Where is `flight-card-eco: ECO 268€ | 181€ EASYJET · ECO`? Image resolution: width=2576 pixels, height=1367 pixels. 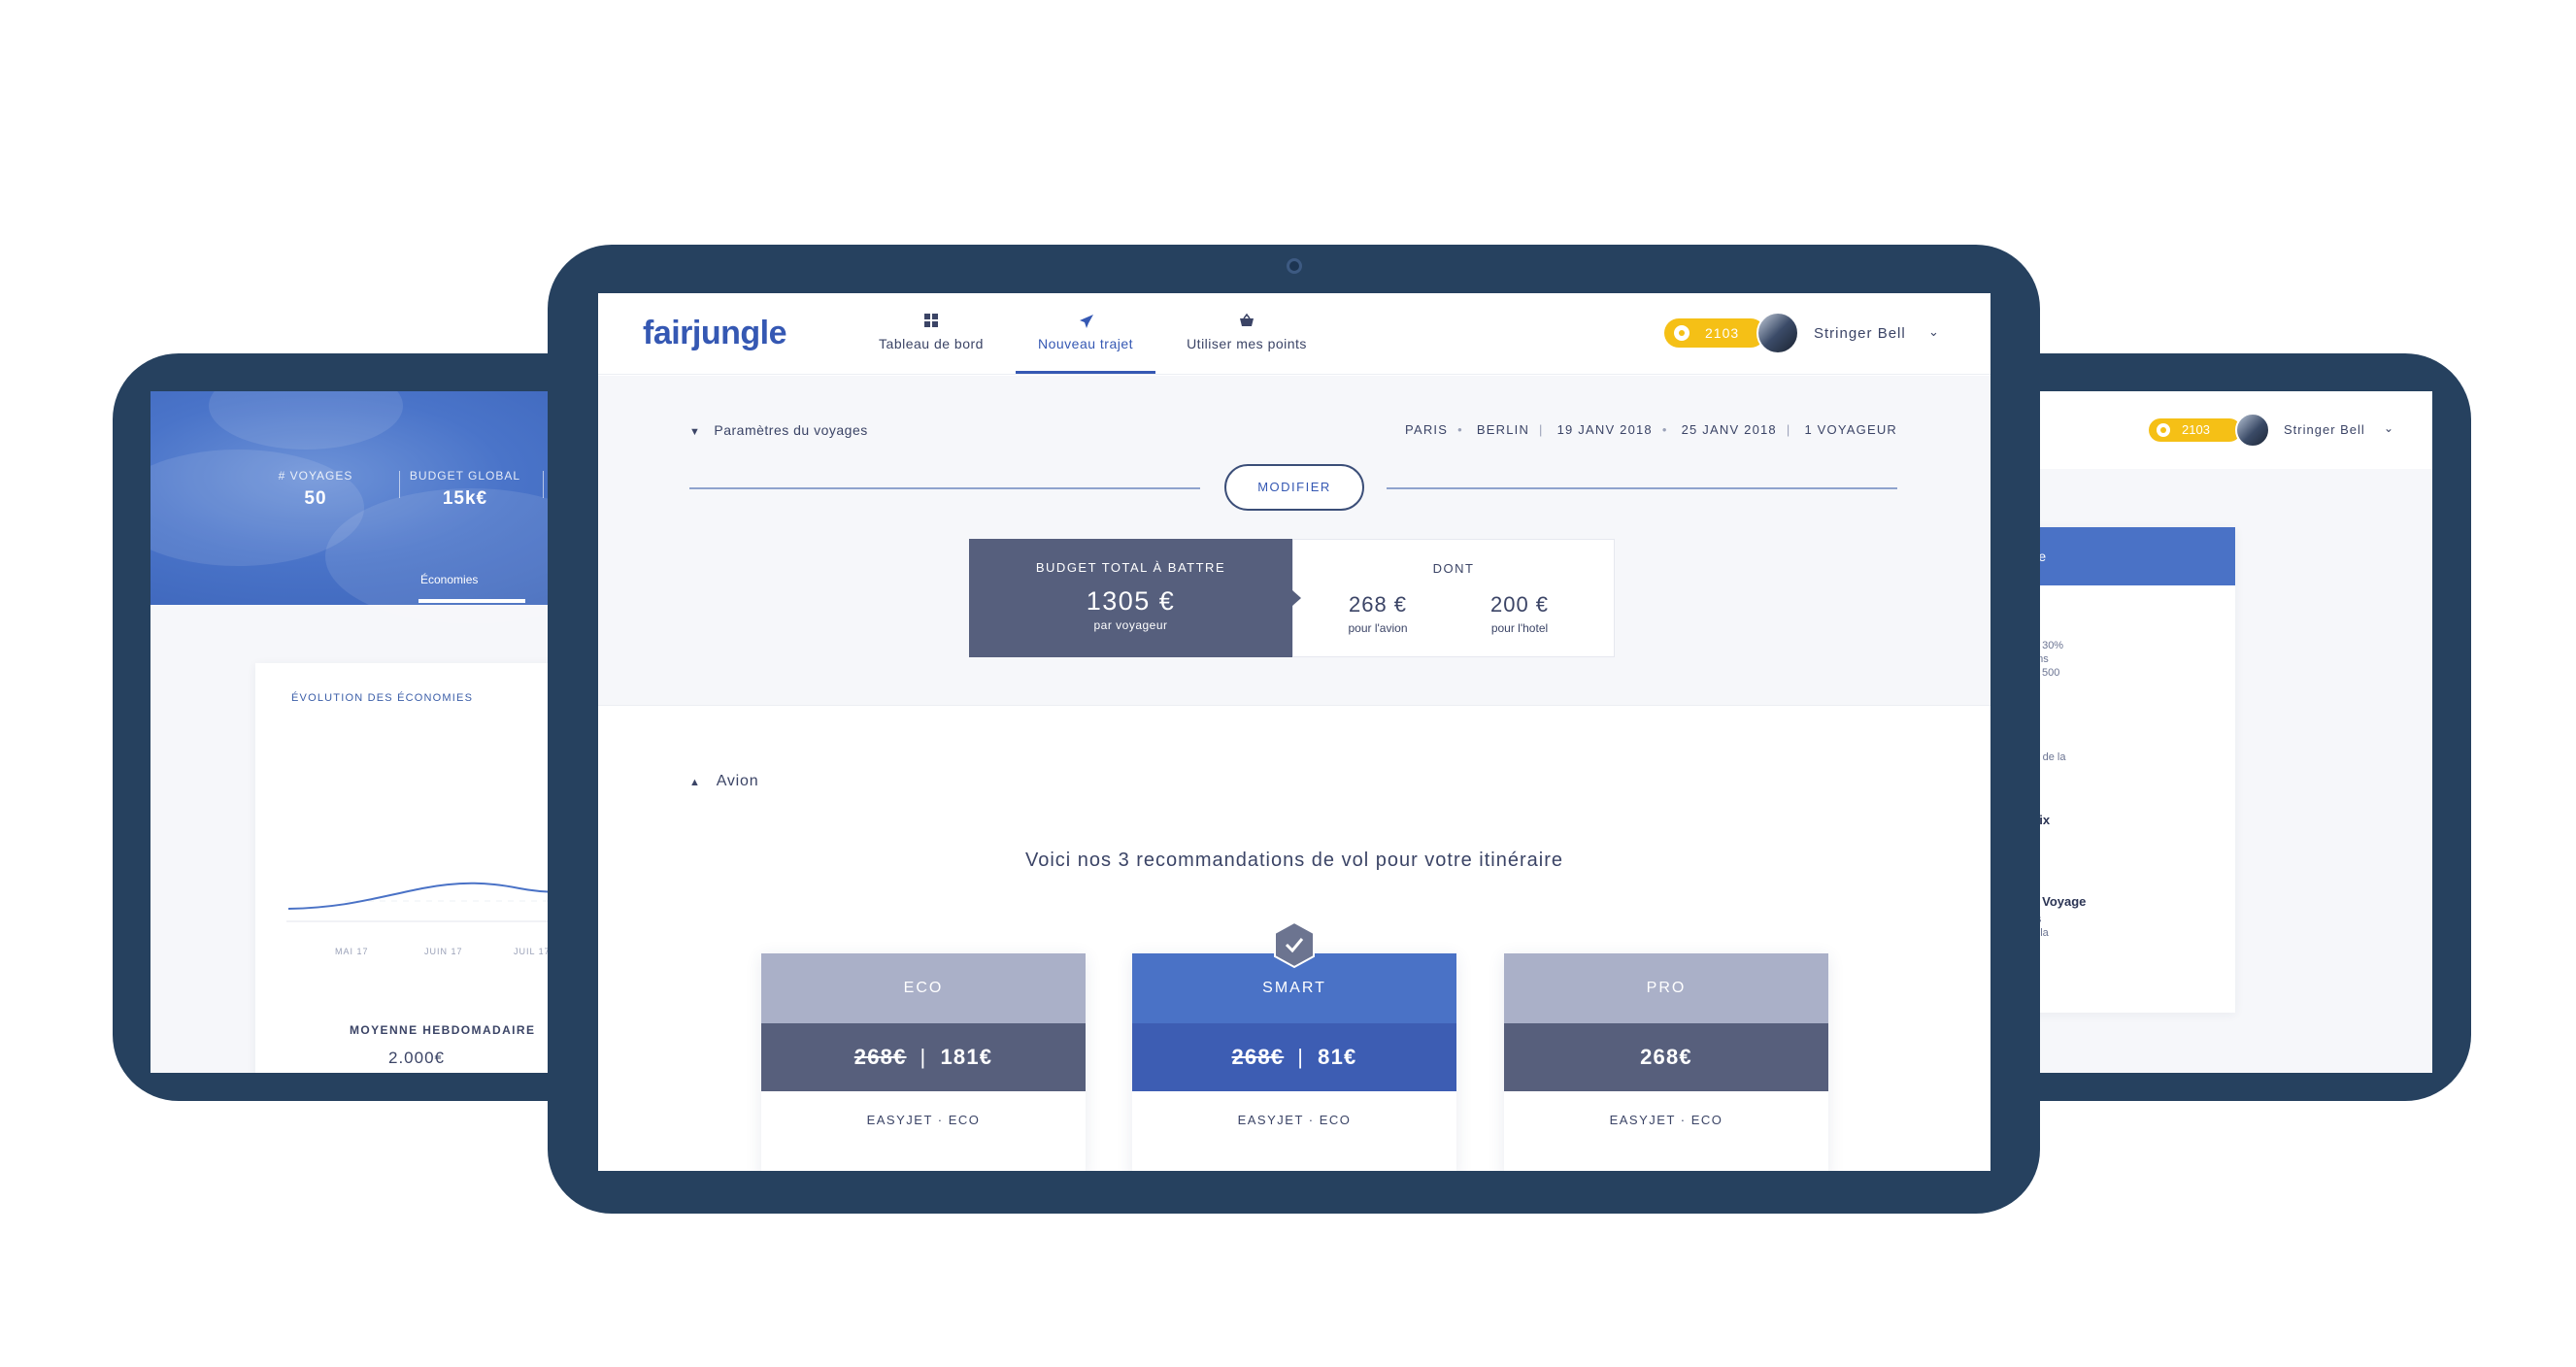 flight-card-eco: ECO 268€ | 181€ EASYJET · ECO is located at coordinates (924, 1062).